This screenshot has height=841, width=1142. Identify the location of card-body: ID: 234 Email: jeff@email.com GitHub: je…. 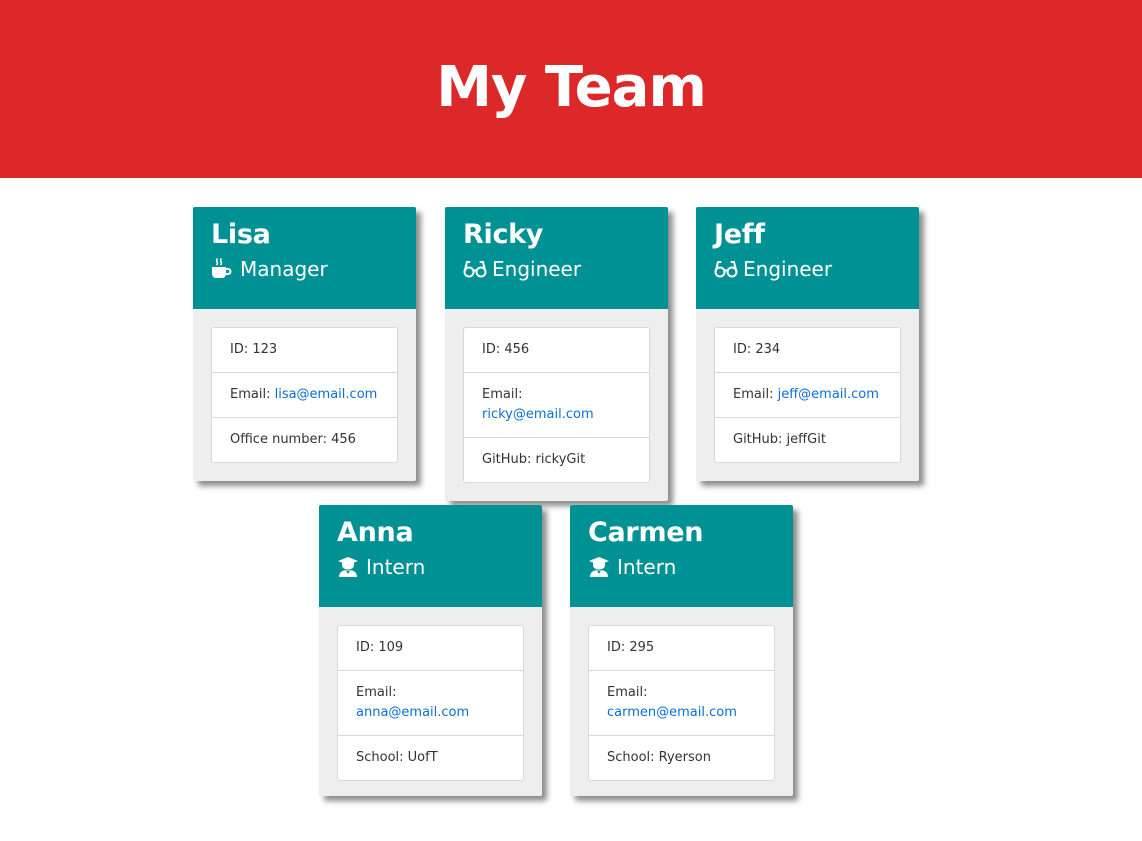
(807, 395).